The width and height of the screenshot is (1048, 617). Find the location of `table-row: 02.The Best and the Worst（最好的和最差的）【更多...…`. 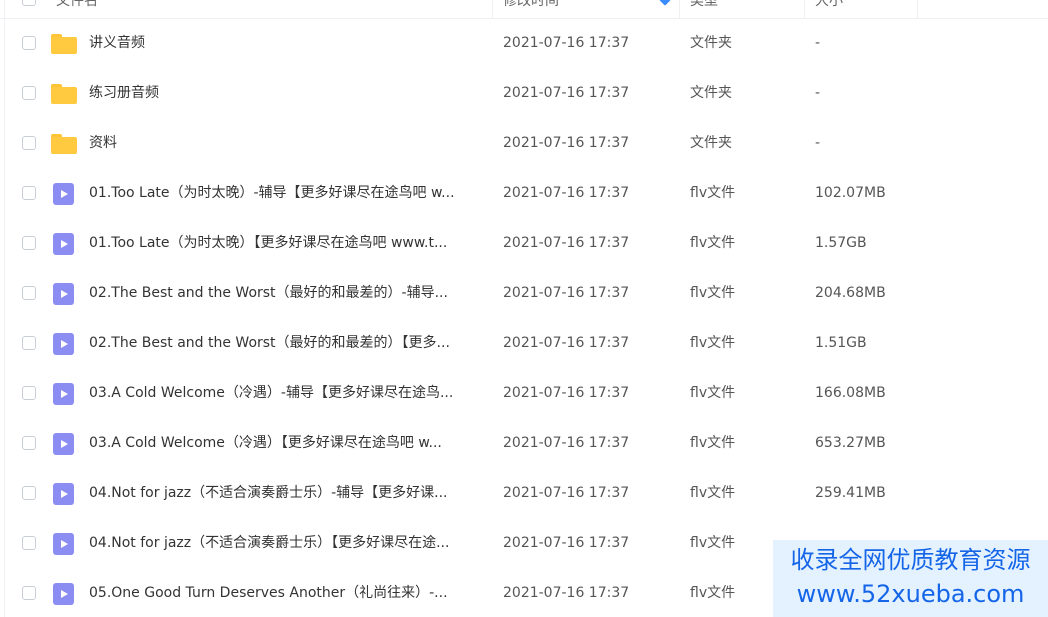

table-row: 02.The Best and the Worst（最好的和最差的）【更多...… is located at coordinates (524, 344).